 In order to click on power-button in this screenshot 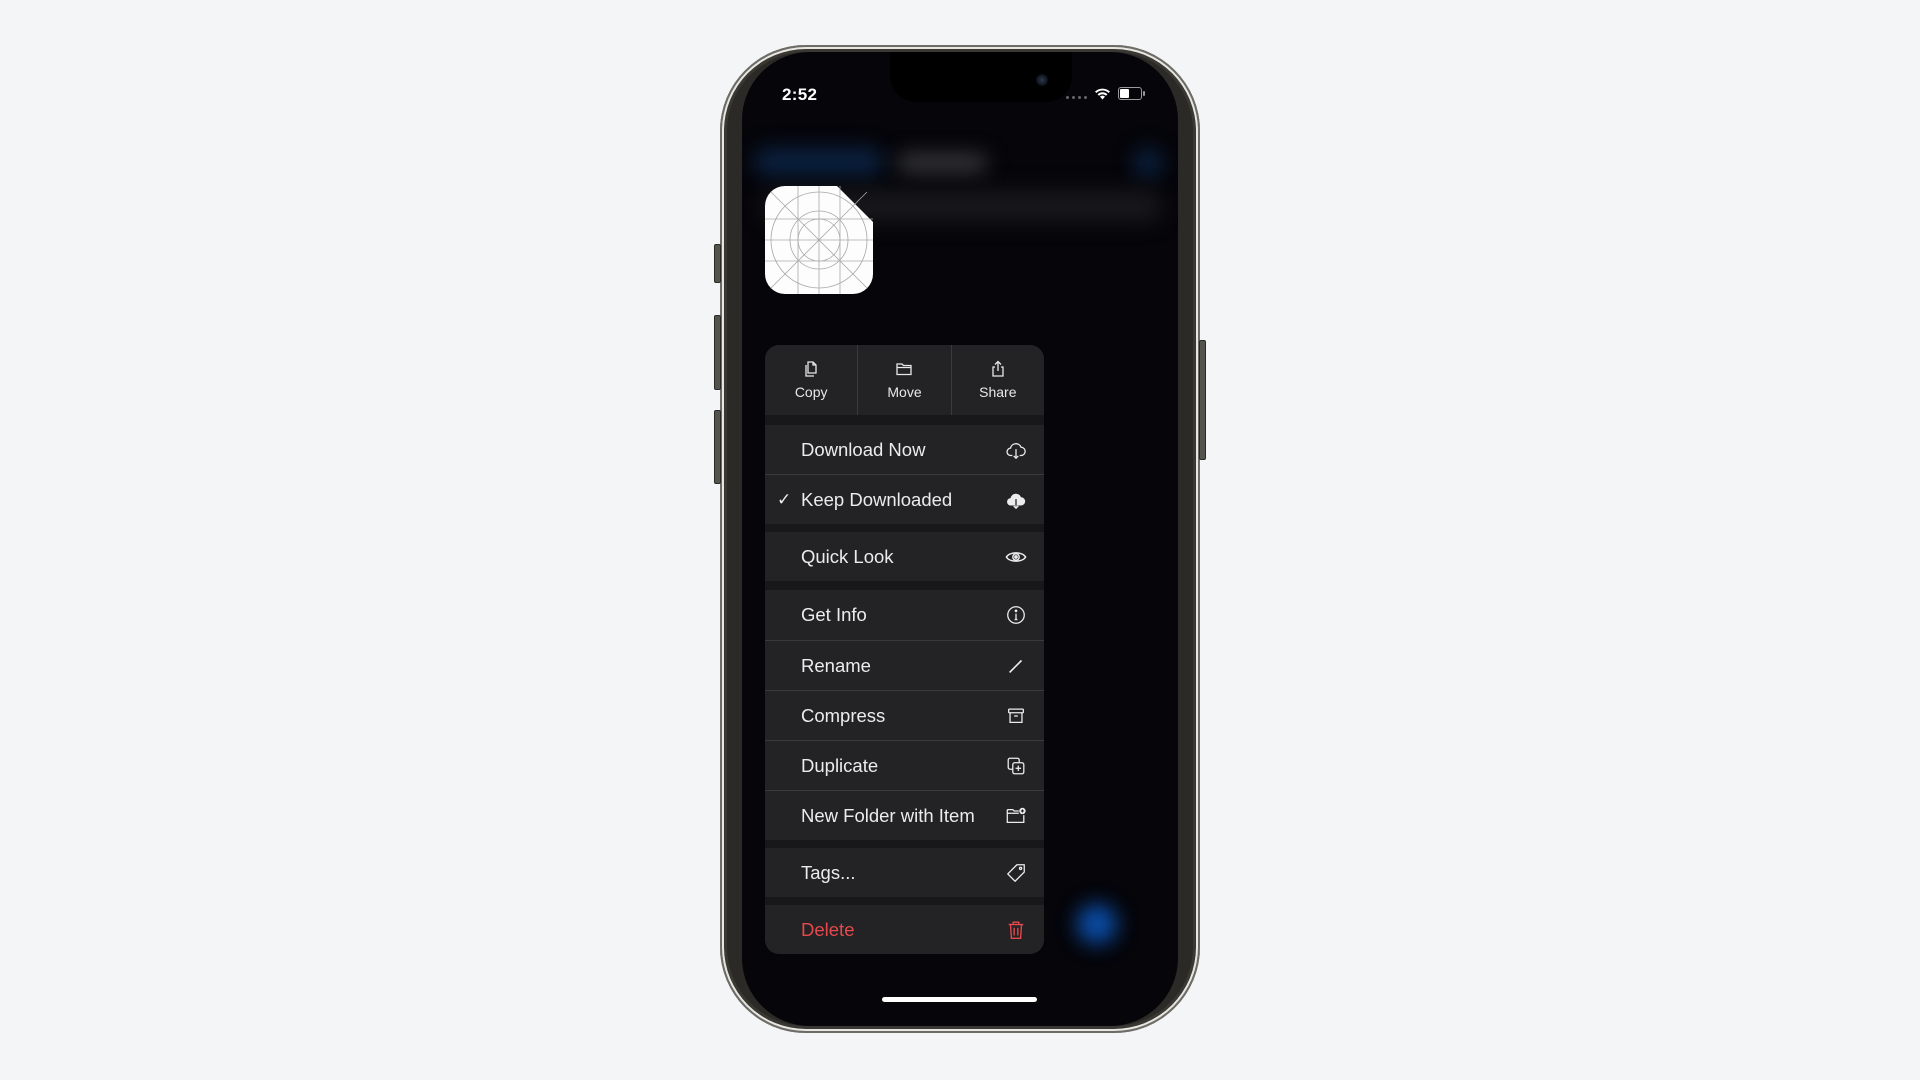, I will do `click(1202, 400)`.